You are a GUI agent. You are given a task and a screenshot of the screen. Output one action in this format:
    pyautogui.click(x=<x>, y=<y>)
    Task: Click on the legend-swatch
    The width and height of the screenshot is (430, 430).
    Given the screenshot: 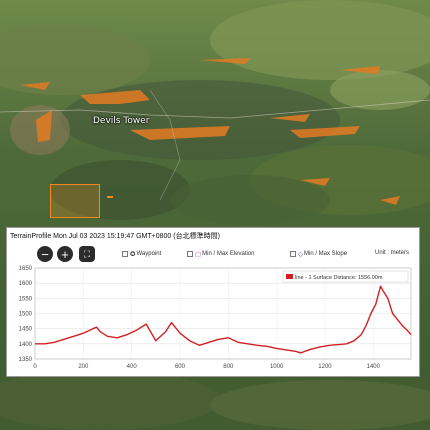 What is the action you would take?
    pyautogui.click(x=289, y=276)
    